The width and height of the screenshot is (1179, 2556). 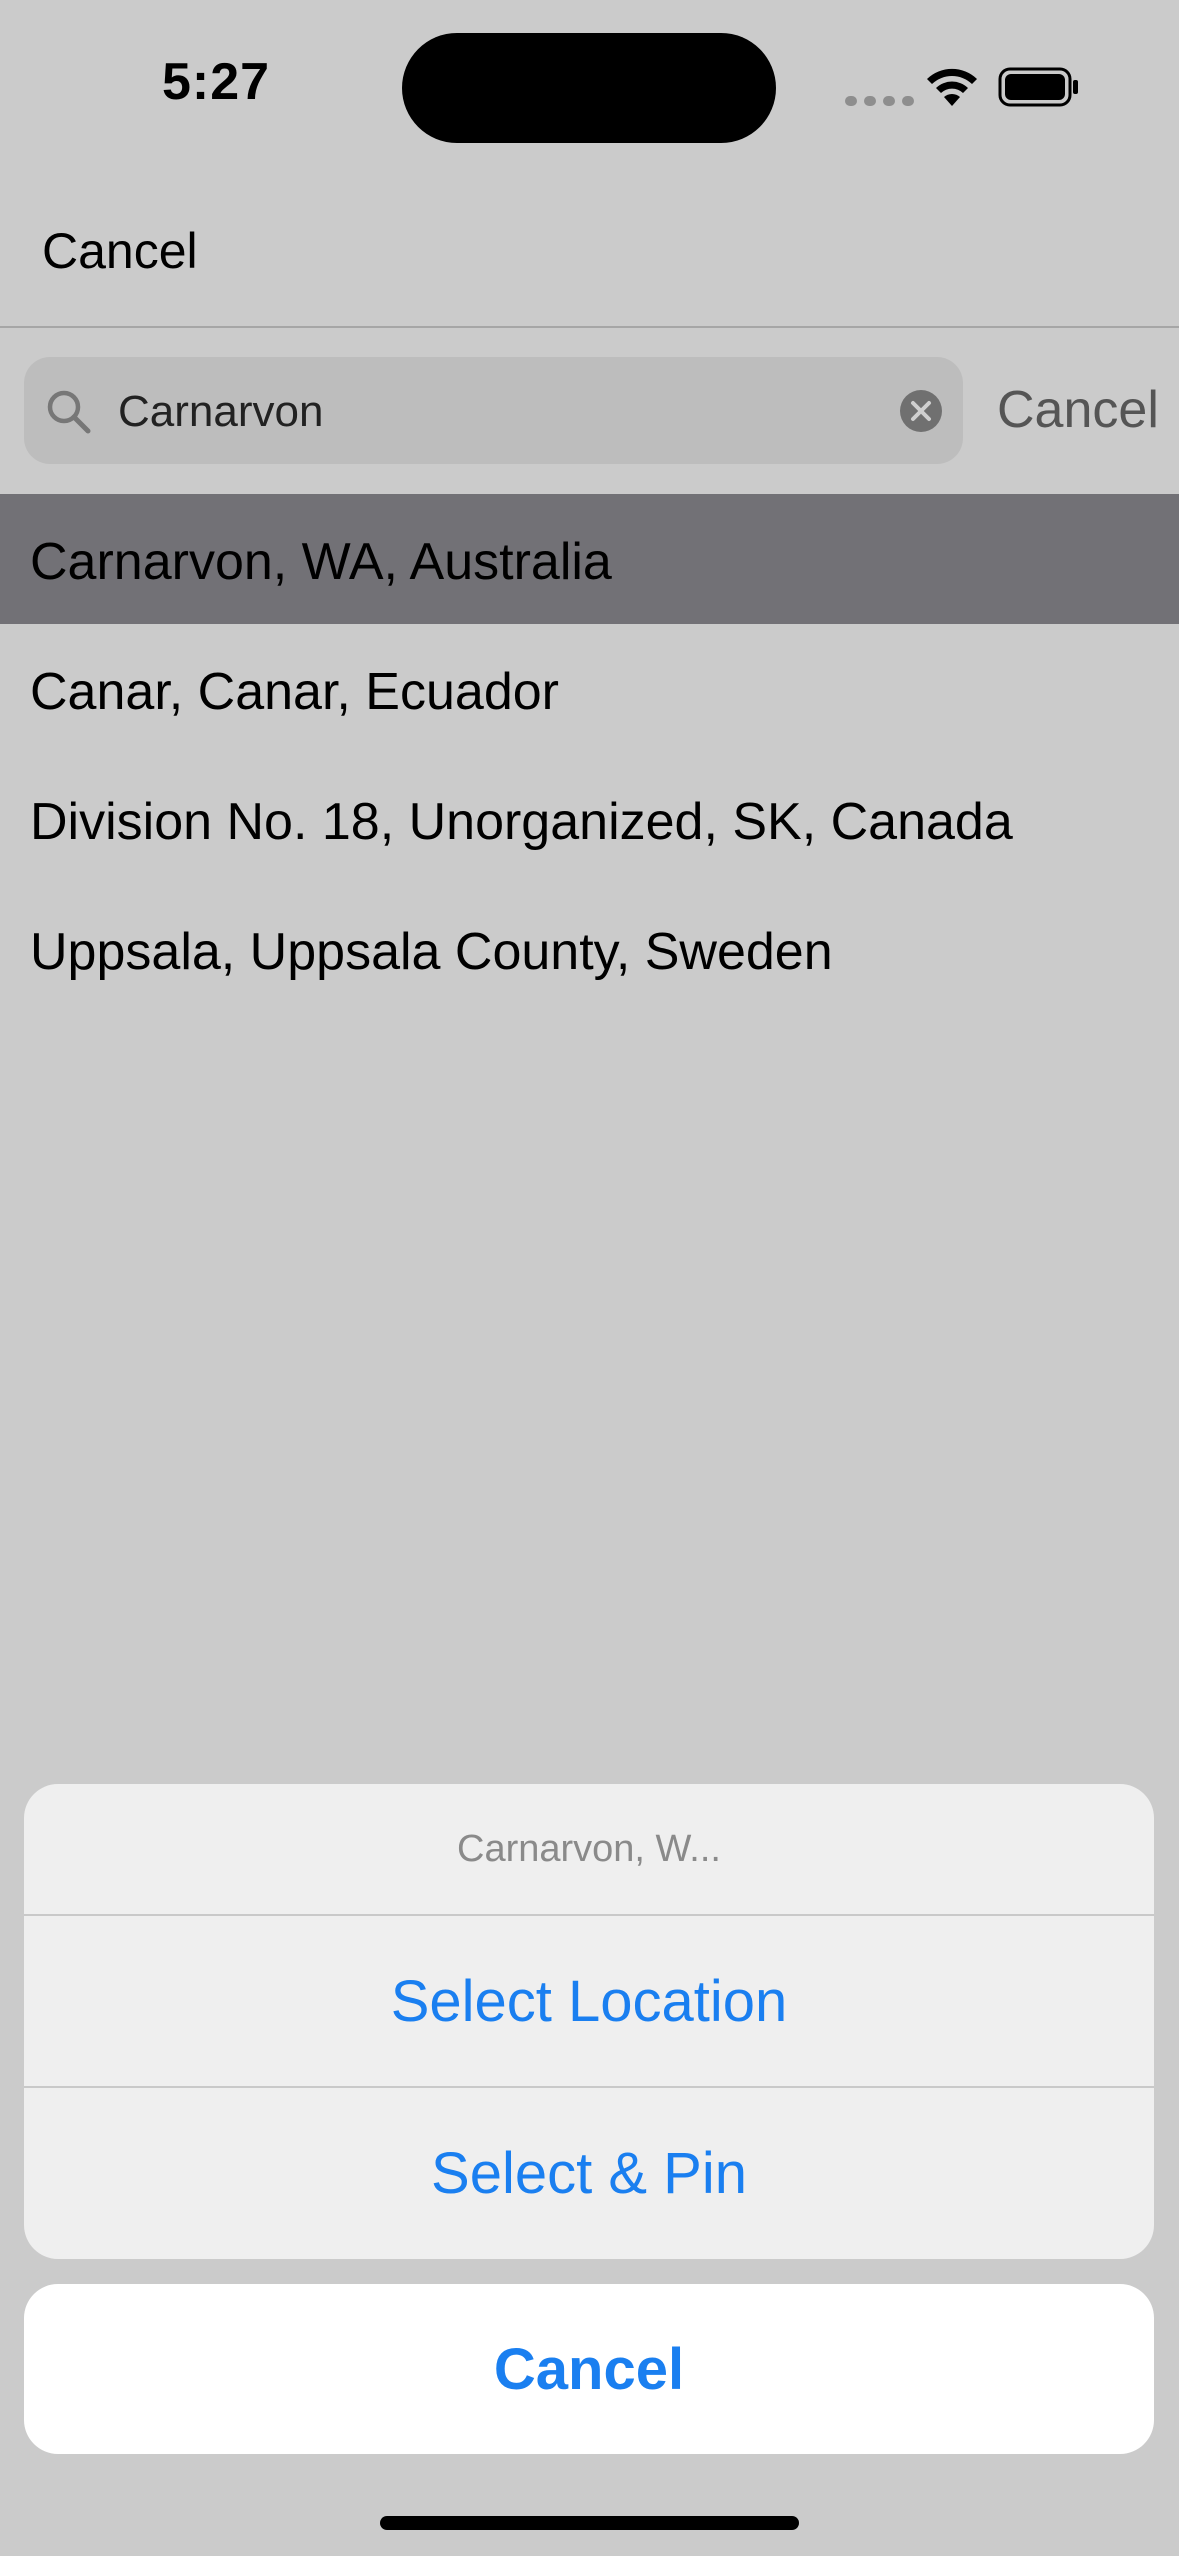 What do you see at coordinates (294, 692) in the screenshot?
I see `result-label: Canar, Canar, Ecuador` at bounding box center [294, 692].